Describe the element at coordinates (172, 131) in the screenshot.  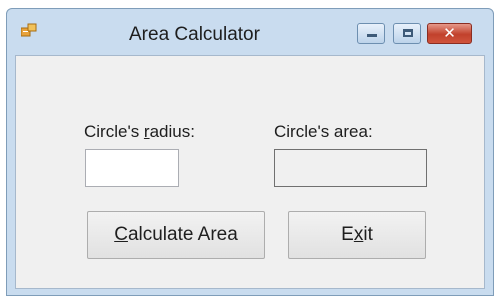
I see `radius-label-suffix: adius:` at that location.